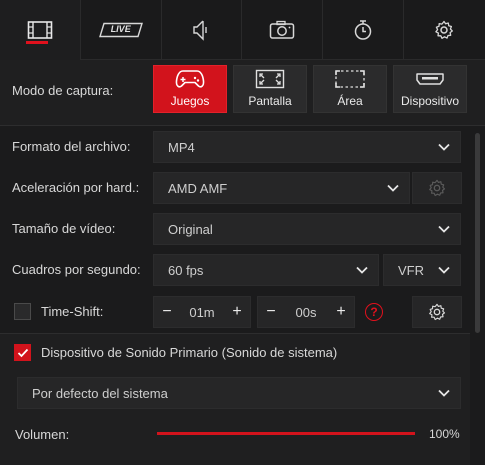 This screenshot has width=485, height=465. I want to click on stopwatch-icon, so click(363, 29).